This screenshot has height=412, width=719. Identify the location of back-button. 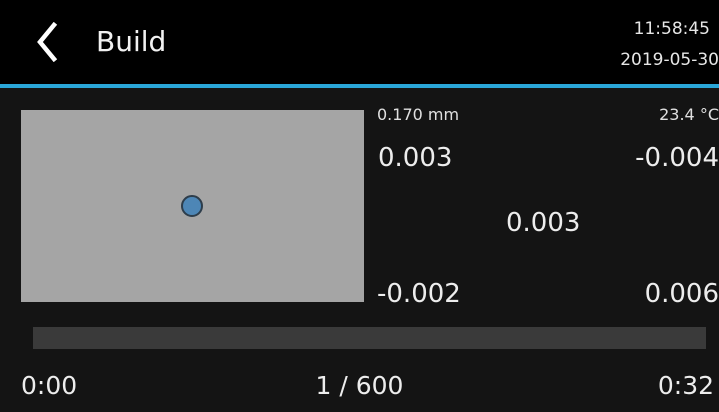
(47, 42).